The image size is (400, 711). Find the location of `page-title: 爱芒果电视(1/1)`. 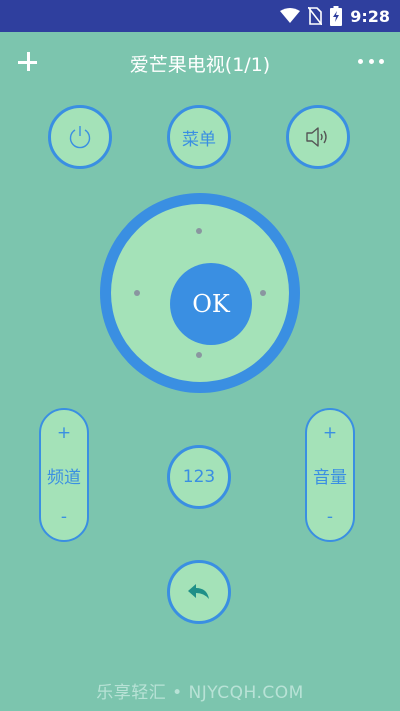

page-title: 爱芒果电视(1/1) is located at coordinates (200, 65).